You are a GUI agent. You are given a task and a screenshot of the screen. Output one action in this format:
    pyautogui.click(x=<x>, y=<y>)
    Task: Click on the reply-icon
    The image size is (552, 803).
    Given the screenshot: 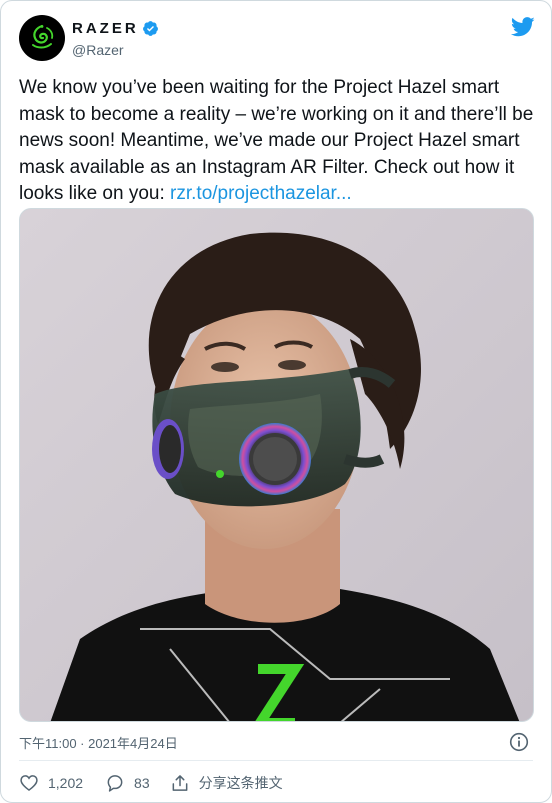 What is the action you would take?
    pyautogui.click(x=115, y=783)
    